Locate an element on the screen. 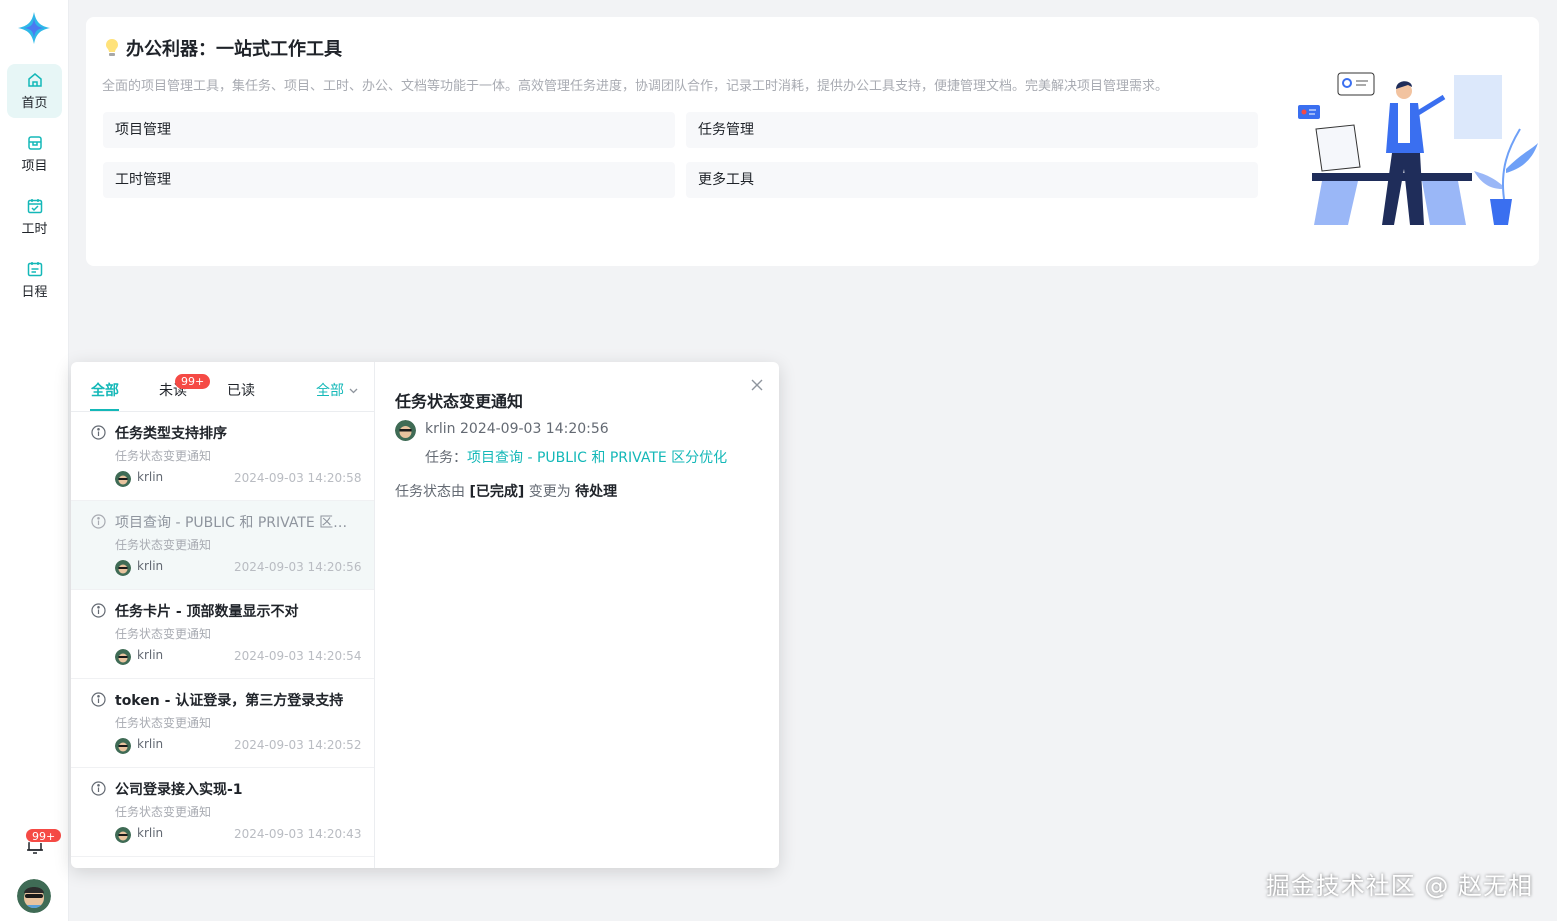 The height and width of the screenshot is (921, 1557). card-title-text: 办公利器：一站式工作工具 is located at coordinates (234, 49).